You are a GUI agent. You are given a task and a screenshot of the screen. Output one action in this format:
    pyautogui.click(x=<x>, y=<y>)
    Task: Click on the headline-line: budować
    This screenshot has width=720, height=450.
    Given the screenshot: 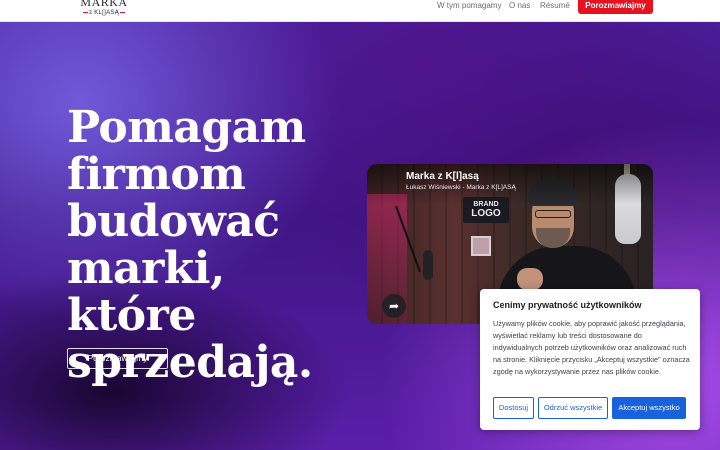 What is the action you would take?
    pyautogui.click(x=173, y=221)
    